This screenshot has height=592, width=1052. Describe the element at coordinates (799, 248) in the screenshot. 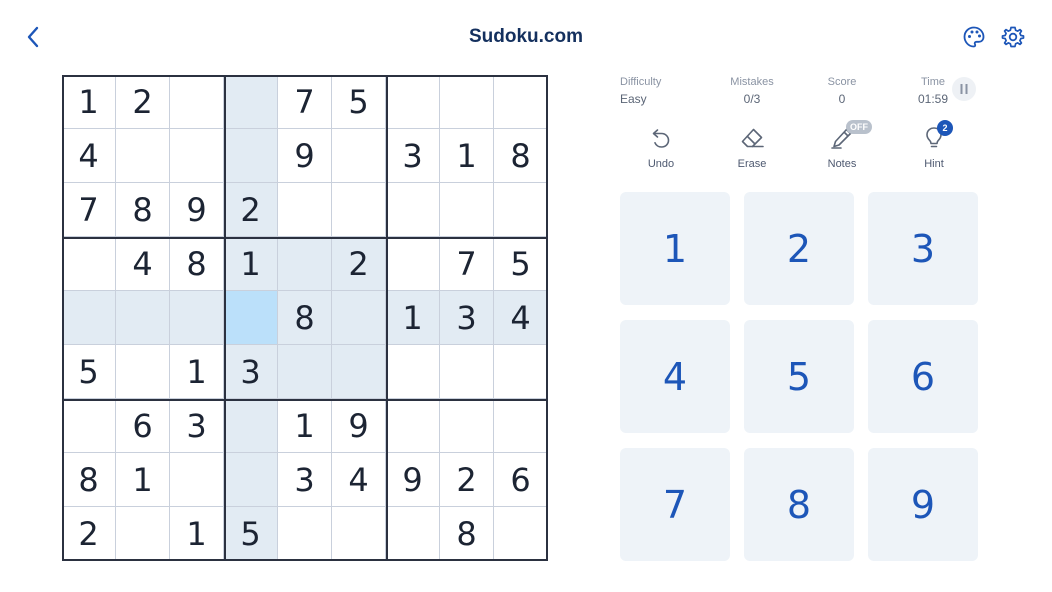

I see `number-key-2: 2` at that location.